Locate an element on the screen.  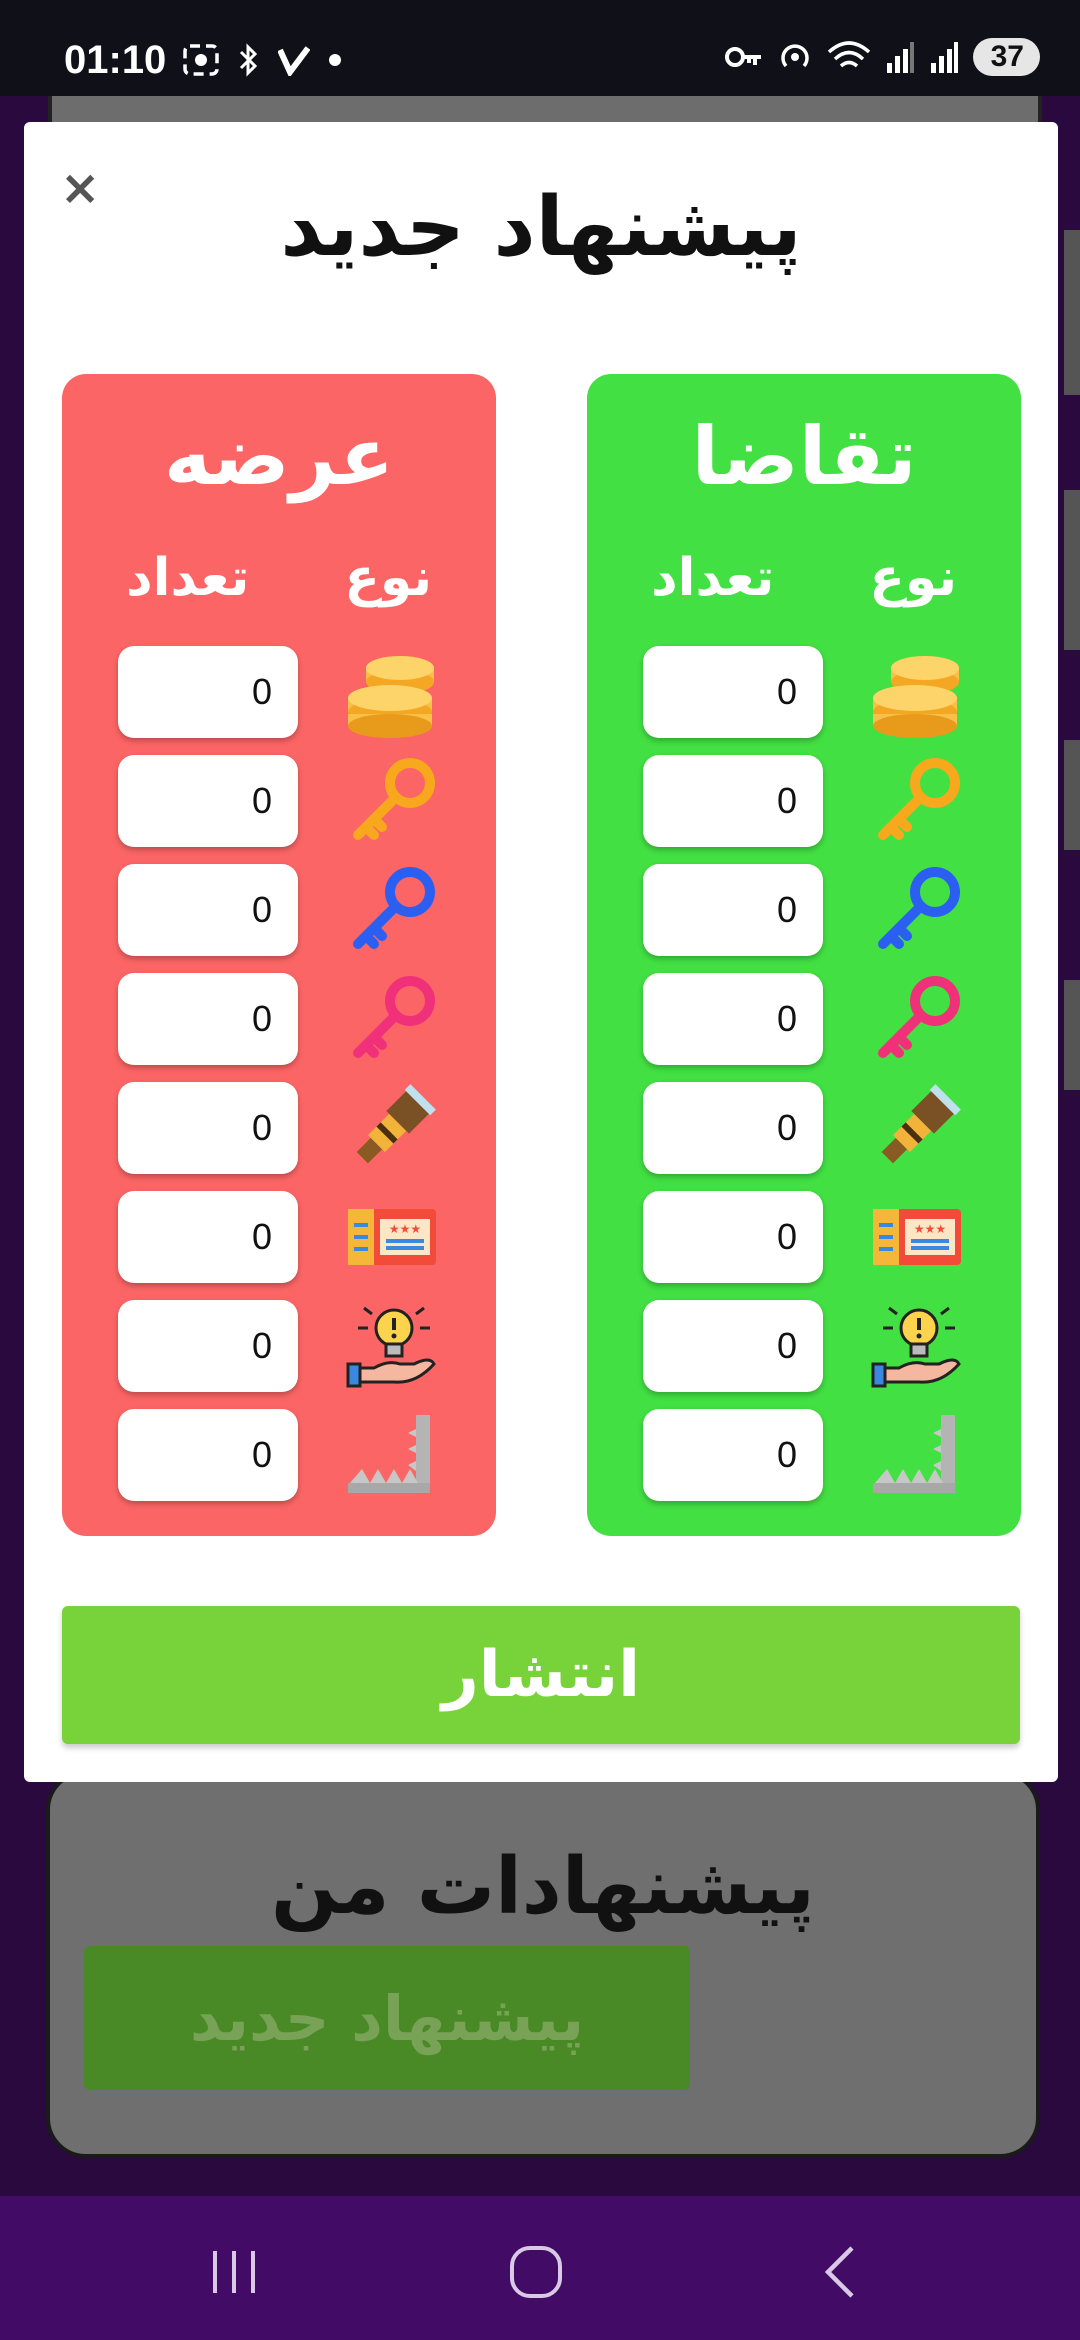
v-app-icon is located at coordinates (294, 61).